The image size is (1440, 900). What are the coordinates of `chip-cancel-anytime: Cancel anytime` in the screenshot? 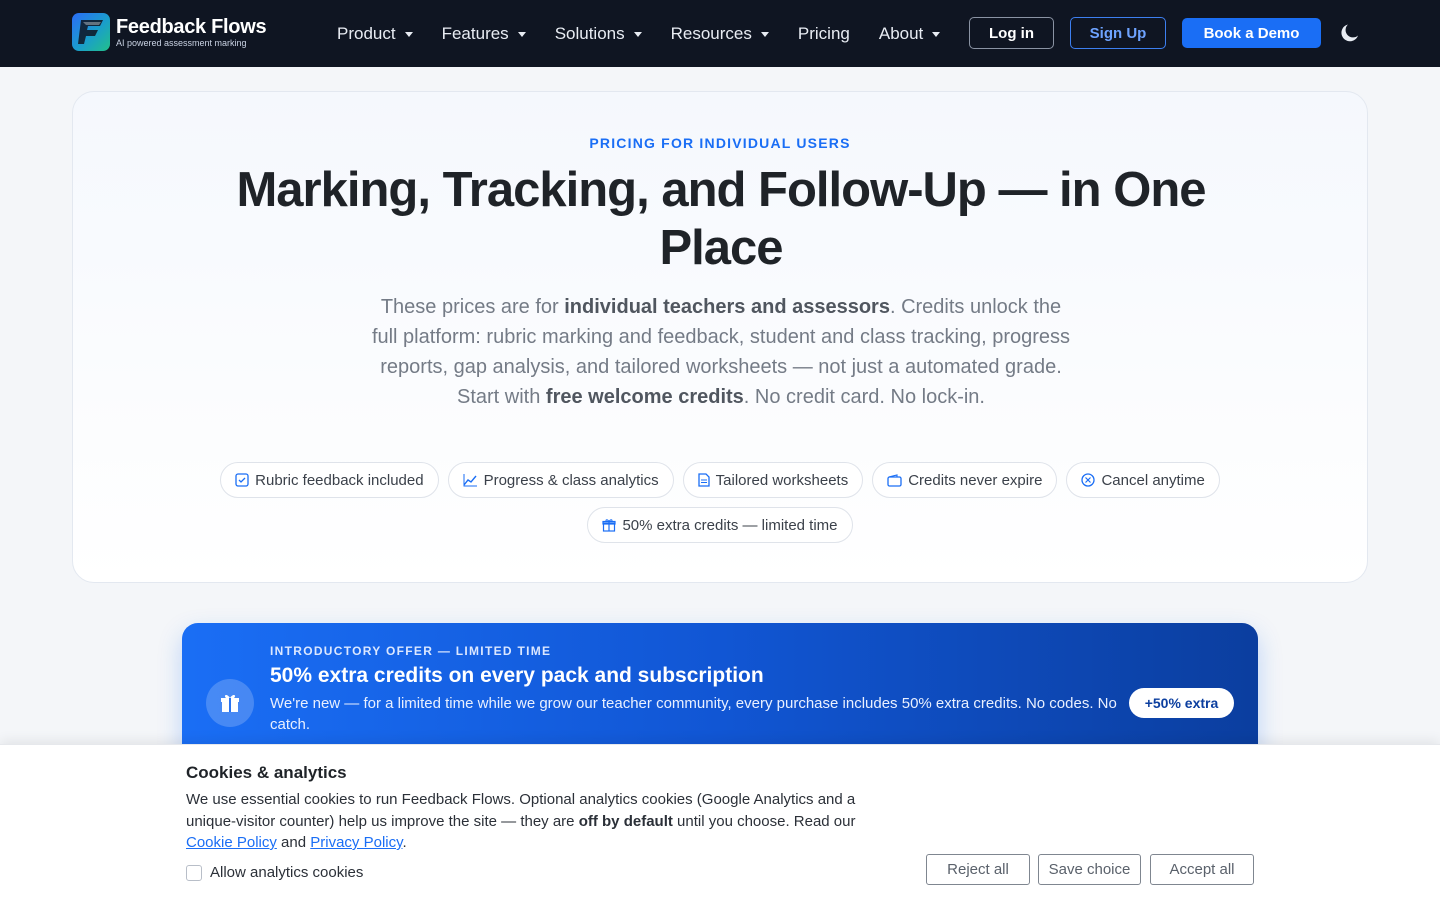 It's located at (1143, 480).